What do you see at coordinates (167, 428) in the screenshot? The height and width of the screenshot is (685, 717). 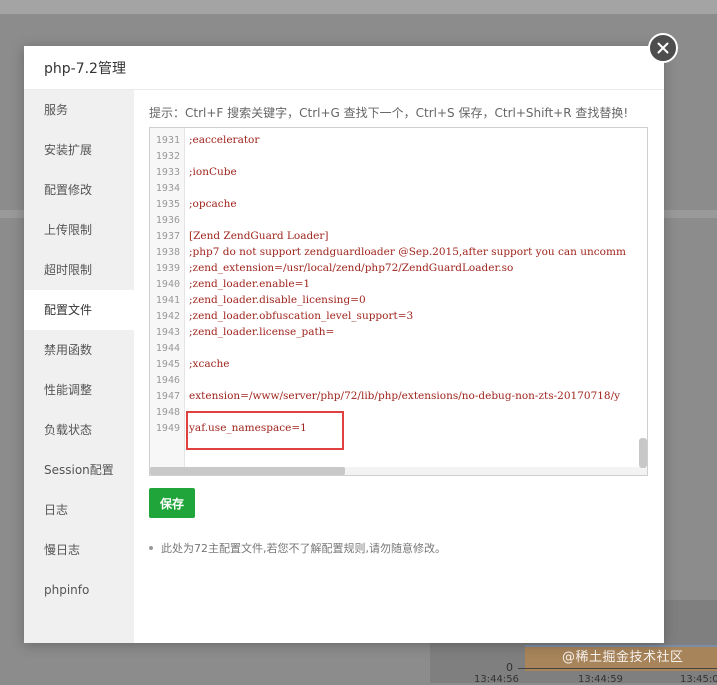 I see `line-number: 1949` at bounding box center [167, 428].